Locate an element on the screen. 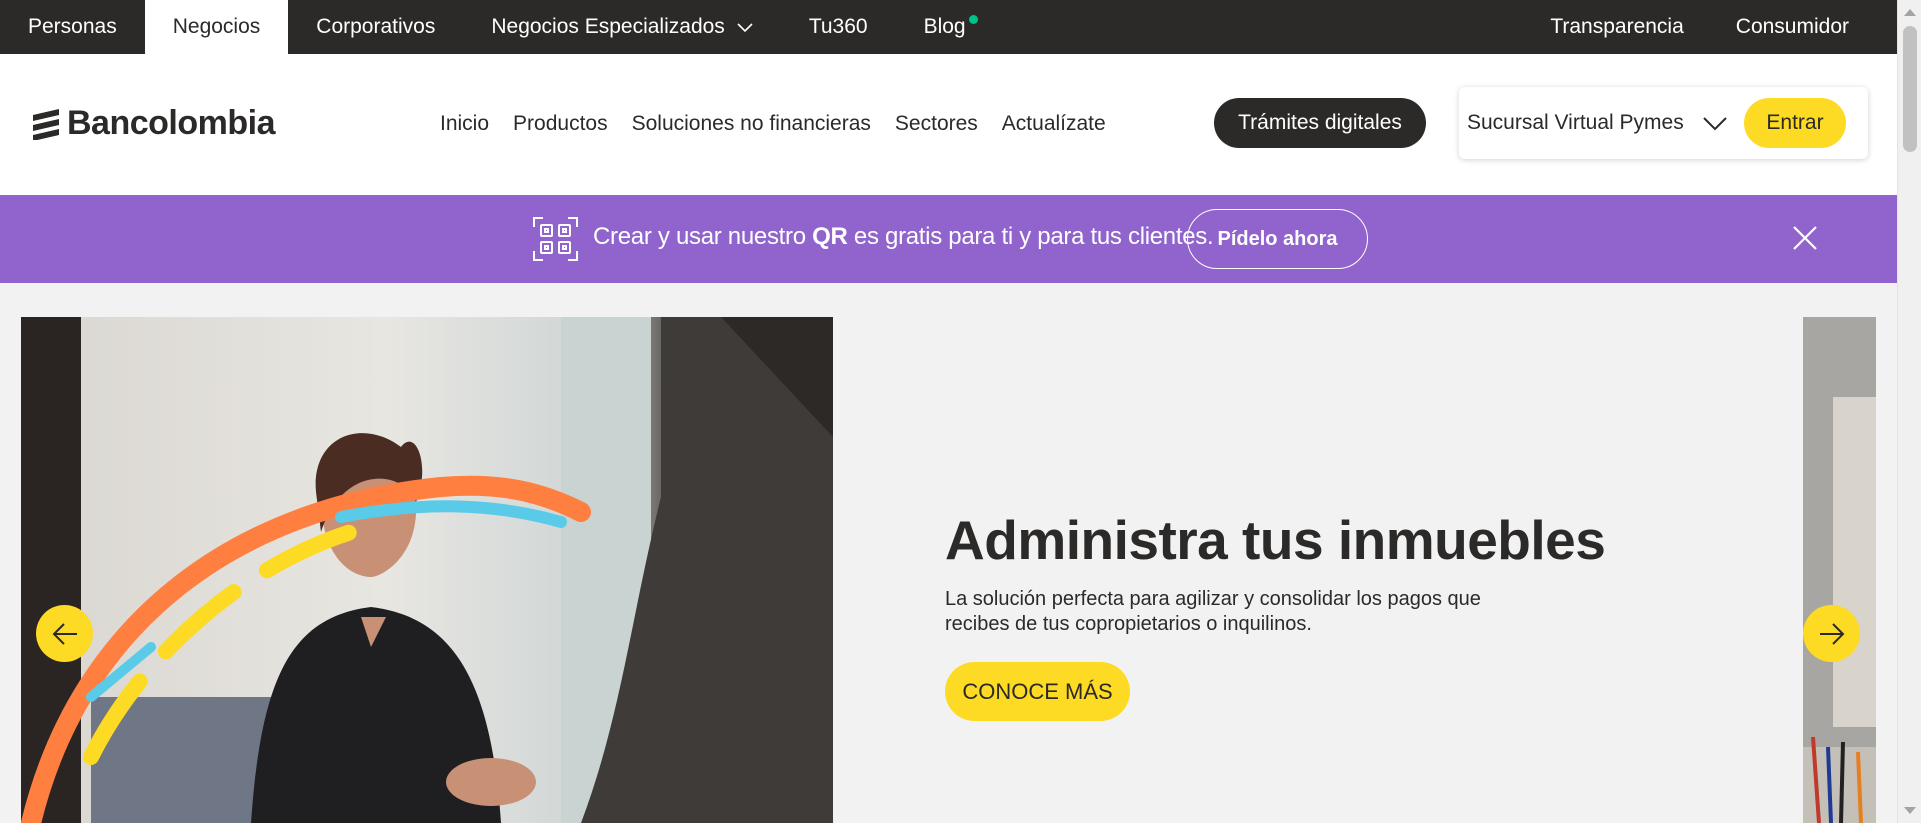 The height and width of the screenshot is (823, 1921). tab-corporativos: Corporativos is located at coordinates (375, 27).